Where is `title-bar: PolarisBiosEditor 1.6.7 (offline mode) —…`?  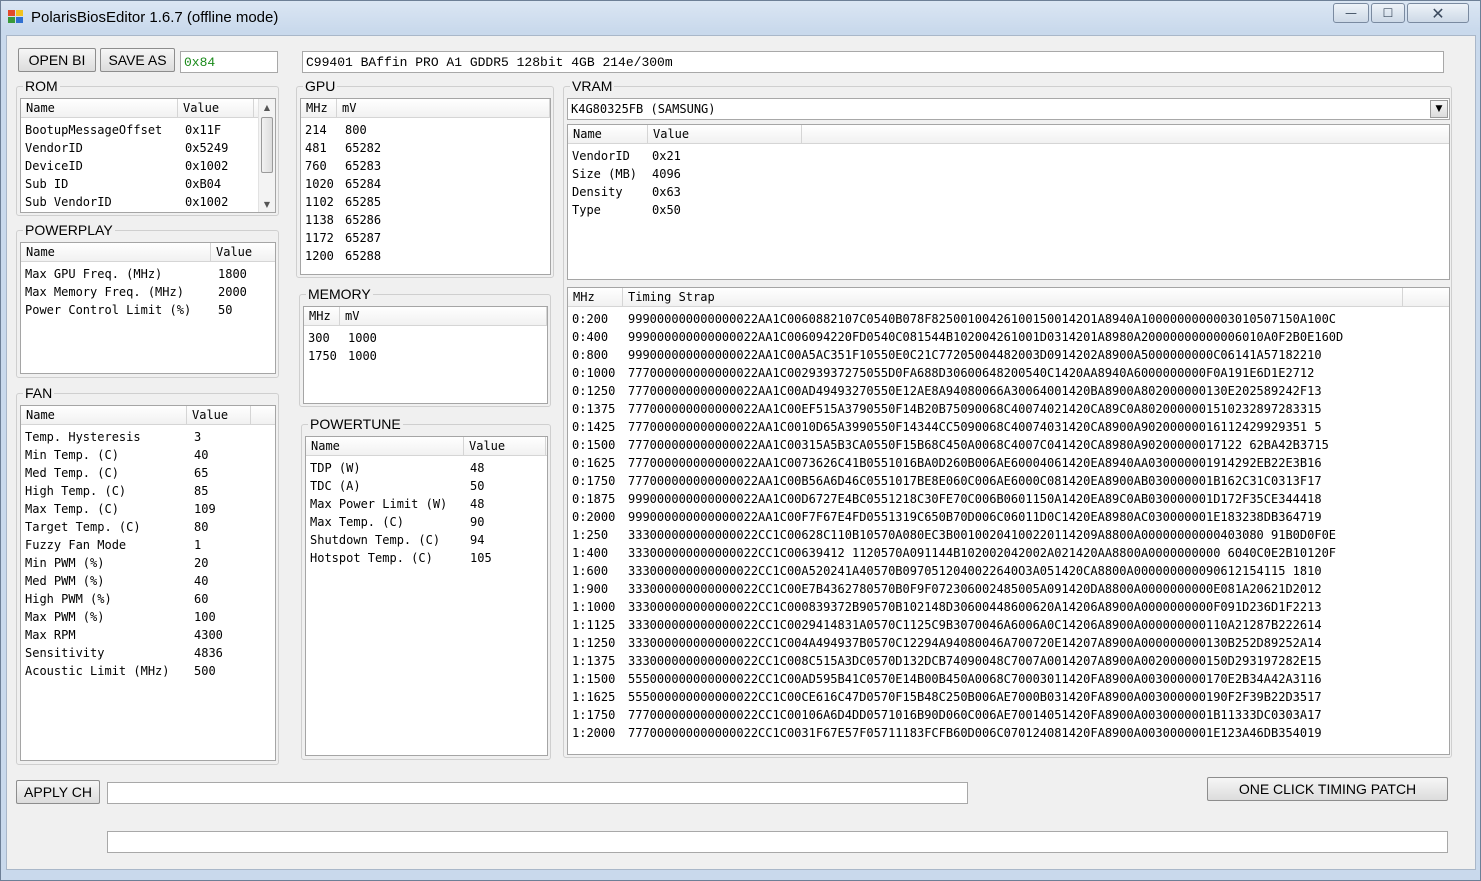 title-bar: PolarisBiosEditor 1.6.7 (offline mode) —… is located at coordinates (740, 18).